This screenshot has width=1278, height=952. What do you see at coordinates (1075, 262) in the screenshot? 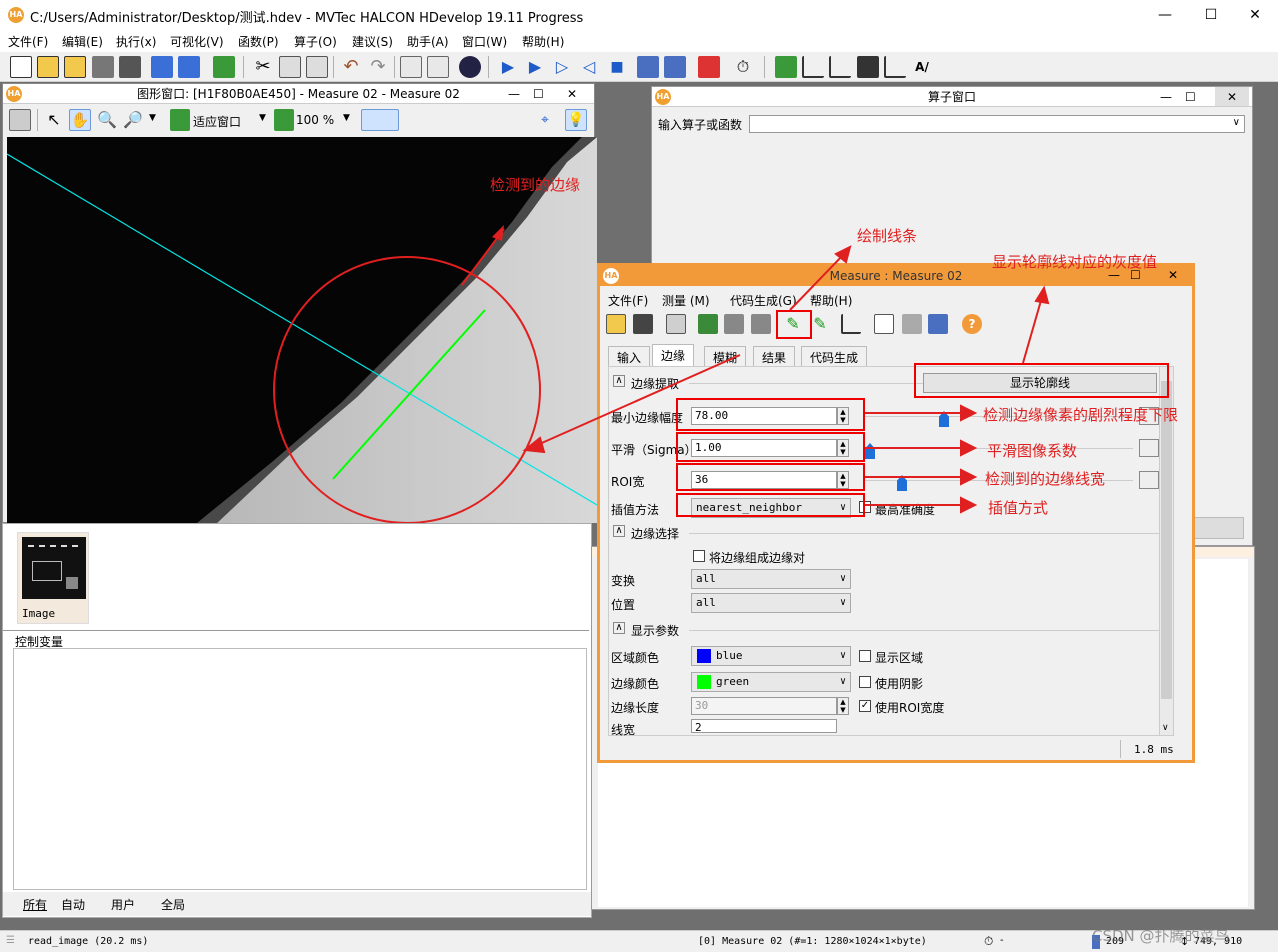
I see `annotation-show-gray: 显示轮廓线对应的灰度值` at bounding box center [1075, 262].